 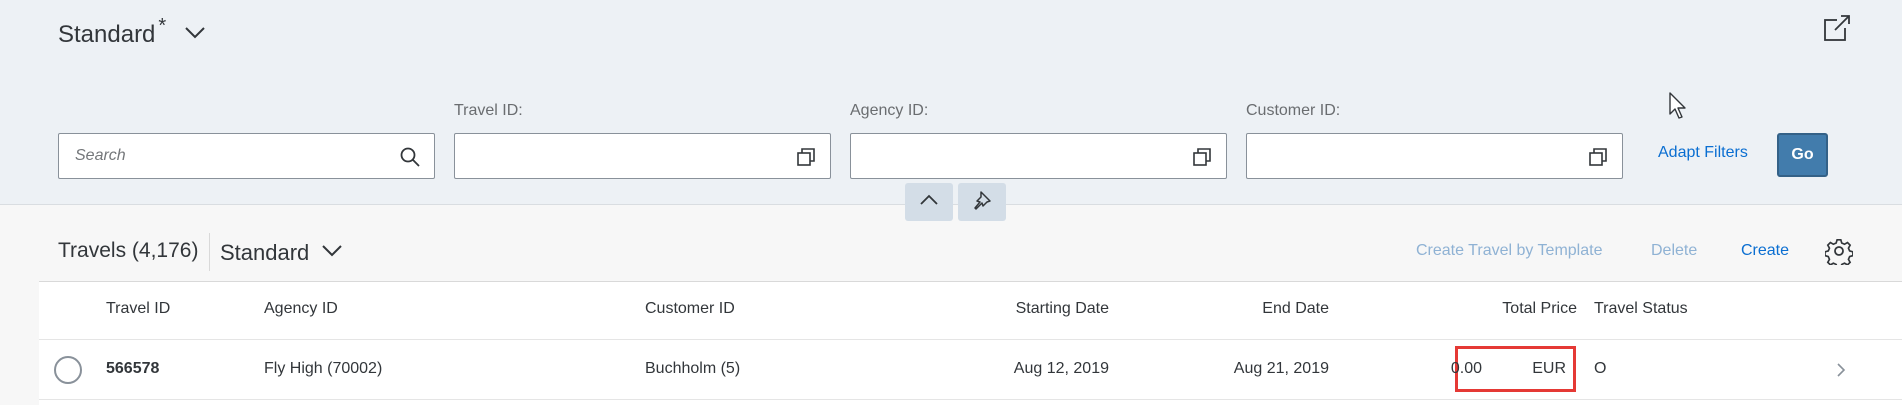 What do you see at coordinates (1061, 368) in the screenshot?
I see `cell-starting-date: Aug 12, 2019` at bounding box center [1061, 368].